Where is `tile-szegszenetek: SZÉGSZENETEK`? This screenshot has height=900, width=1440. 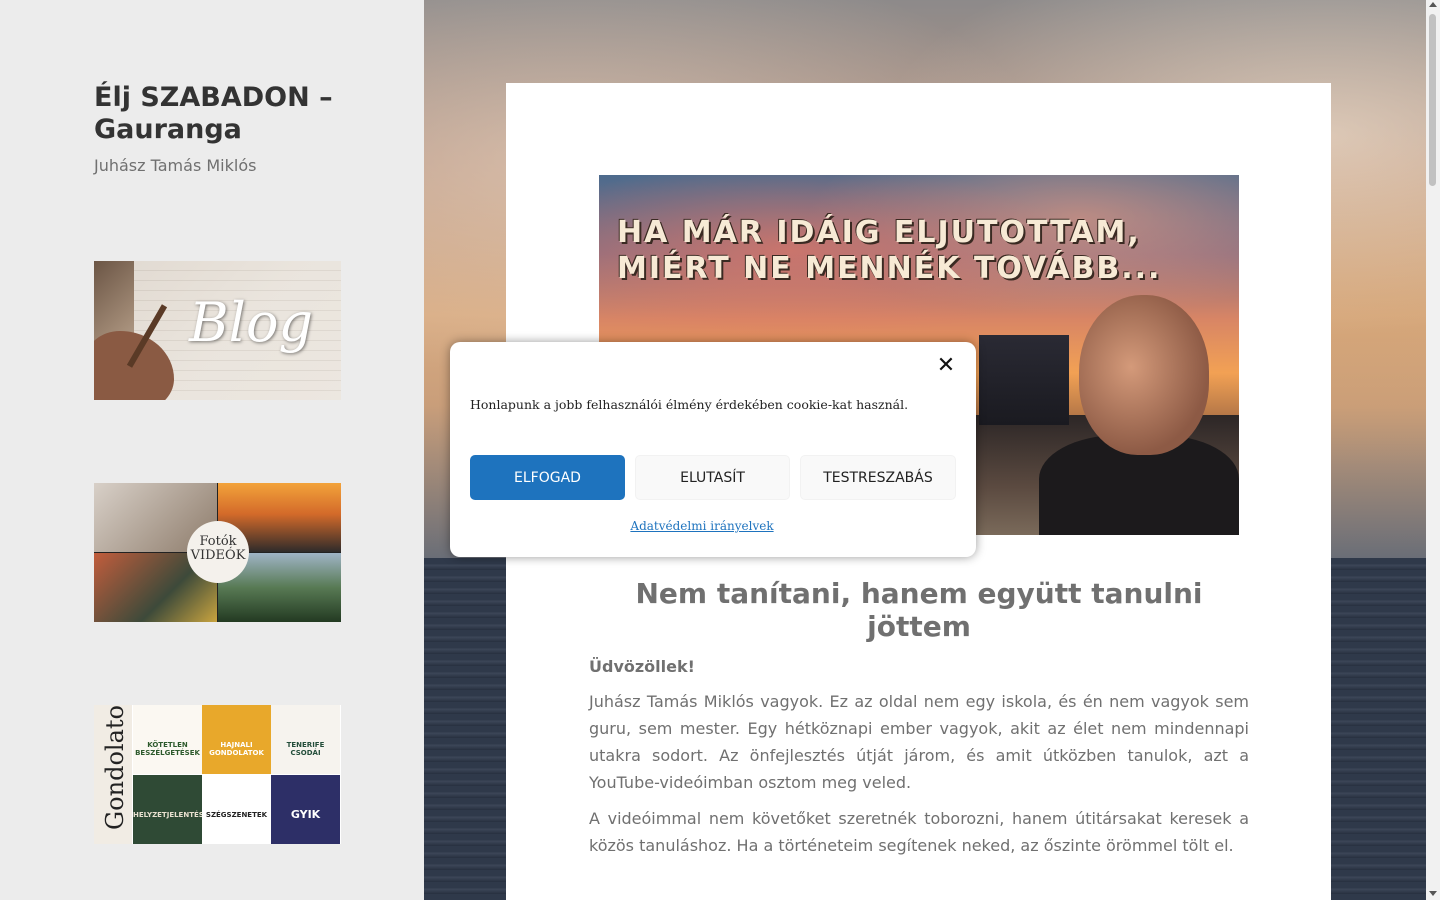 tile-szegszenetek: SZÉGSZENETEK is located at coordinates (236, 809).